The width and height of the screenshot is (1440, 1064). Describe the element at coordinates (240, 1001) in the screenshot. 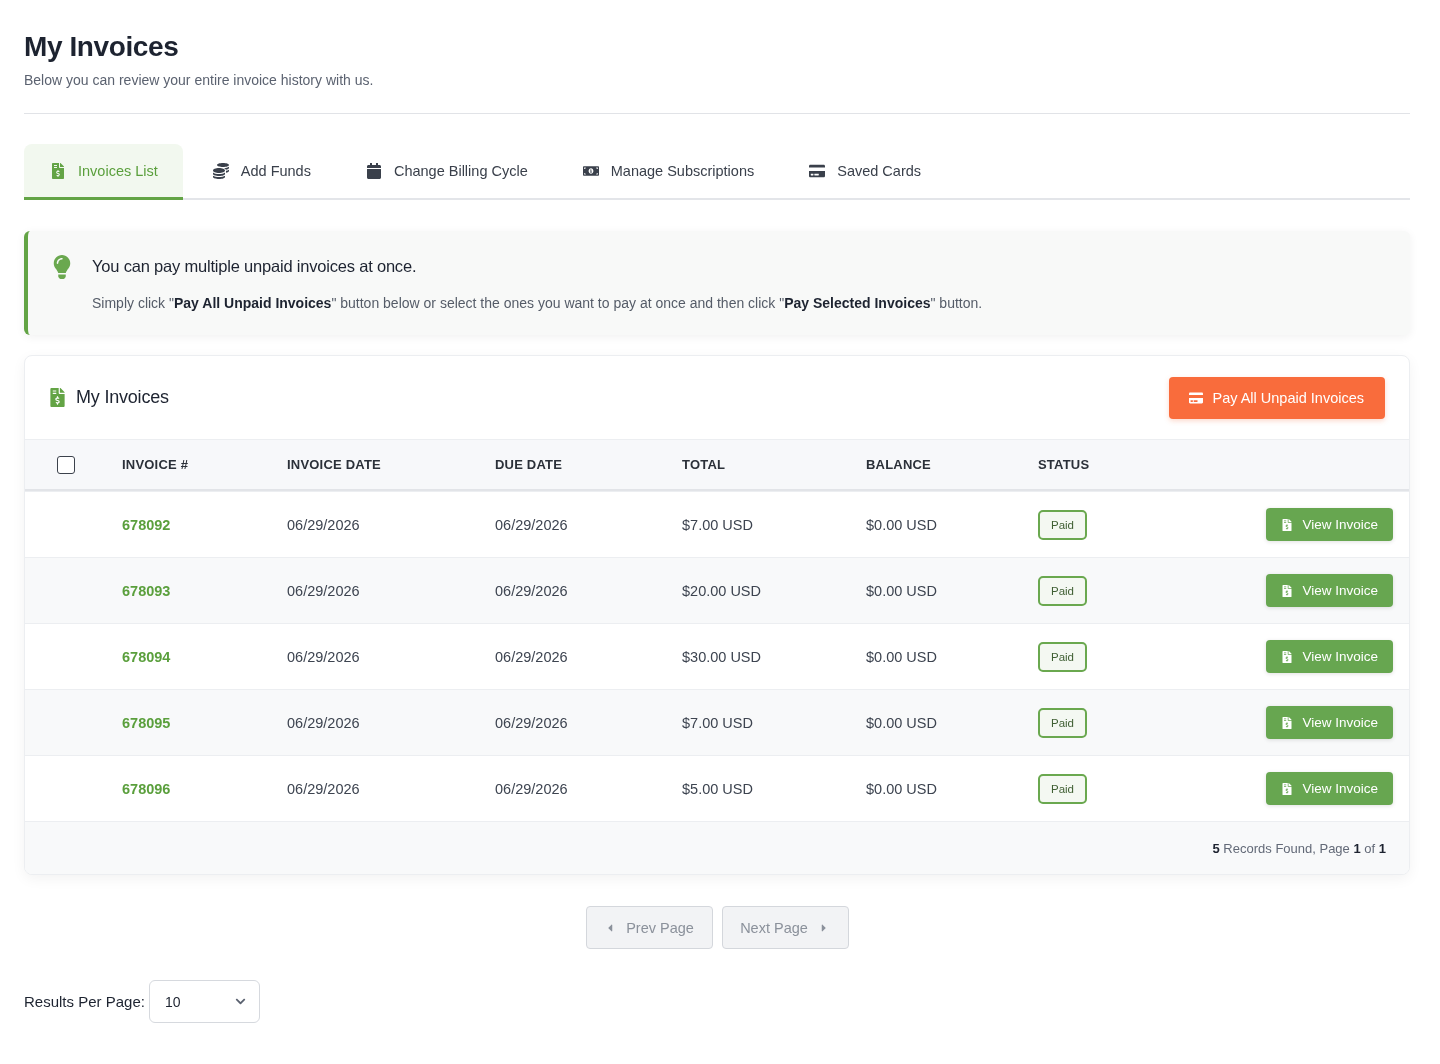

I see `chevron-down-icon` at that location.